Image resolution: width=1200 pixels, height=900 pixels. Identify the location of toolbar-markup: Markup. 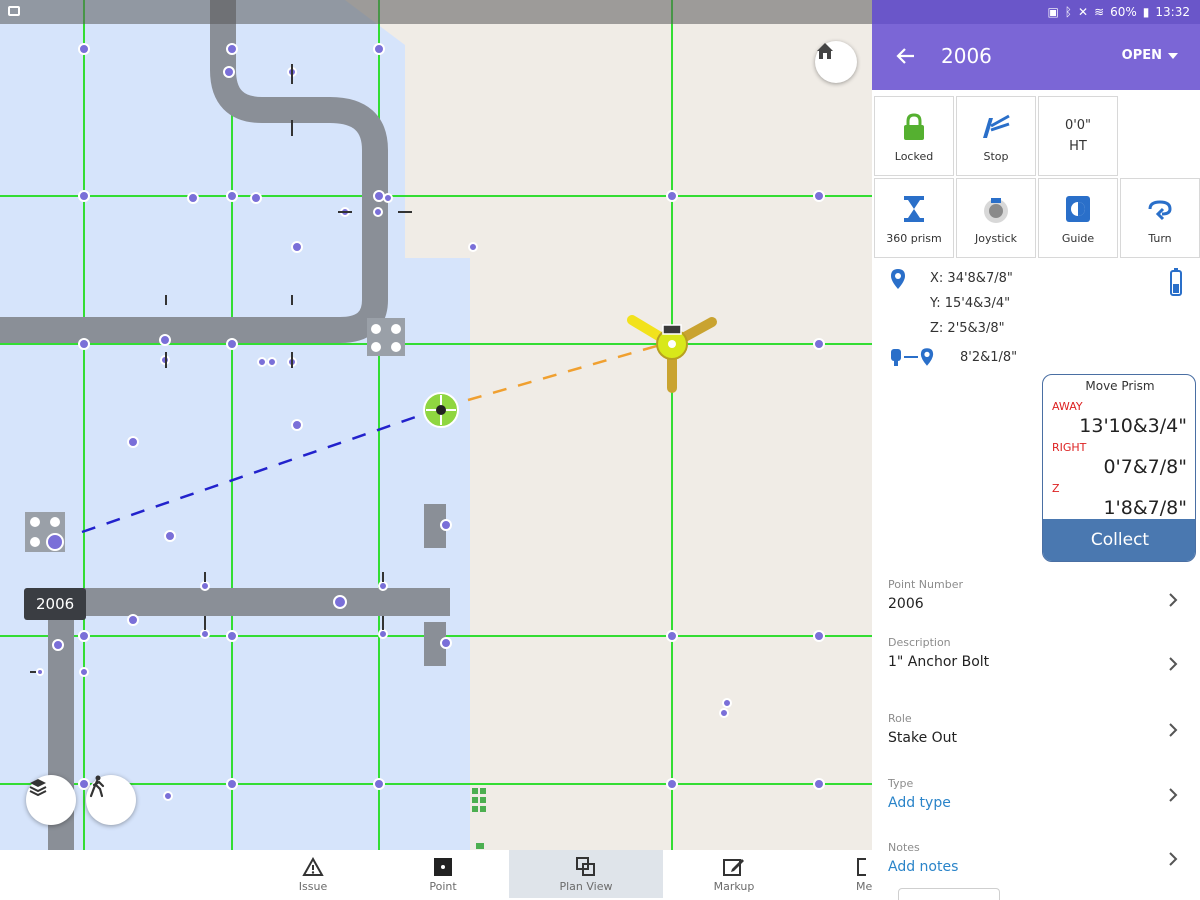
(734, 874).